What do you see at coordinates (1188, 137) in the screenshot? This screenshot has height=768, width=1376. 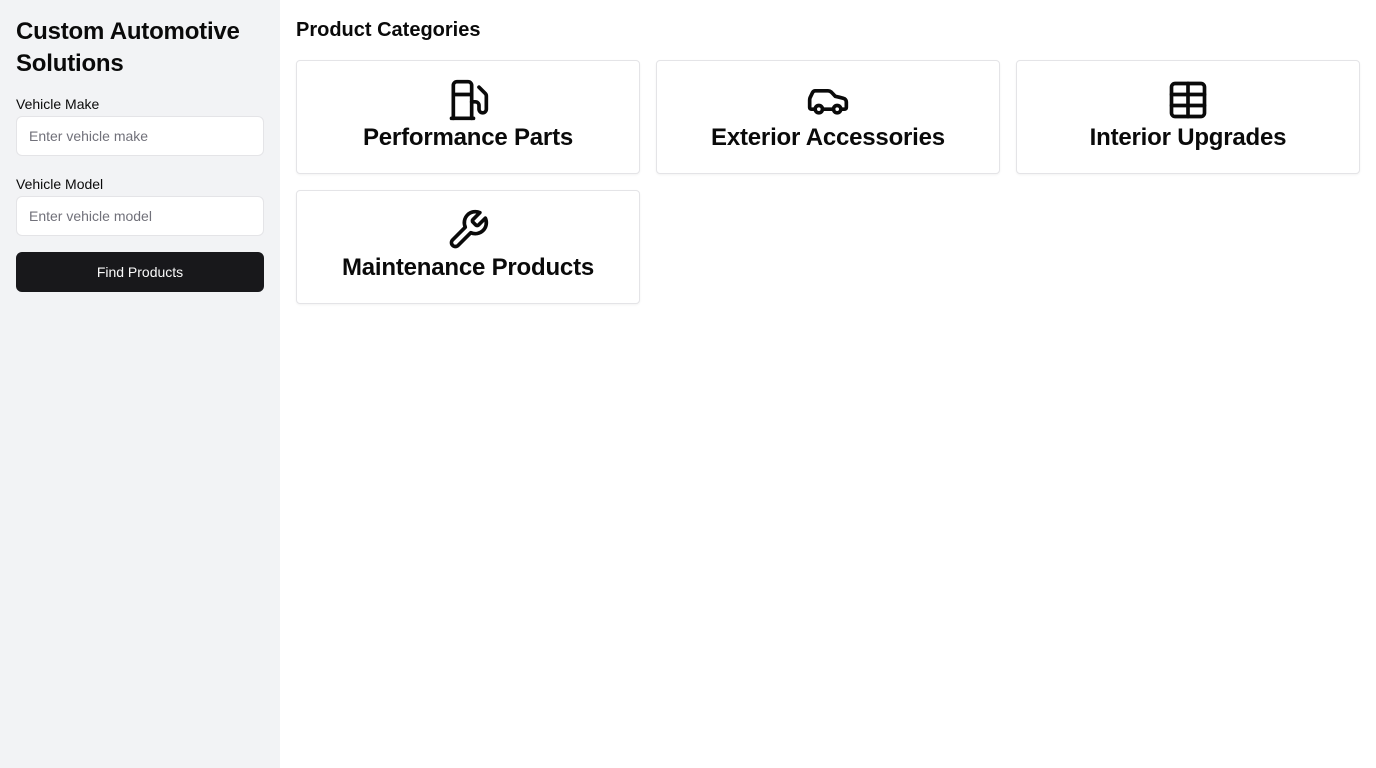 I see `category-title: Interior Upgrades` at bounding box center [1188, 137].